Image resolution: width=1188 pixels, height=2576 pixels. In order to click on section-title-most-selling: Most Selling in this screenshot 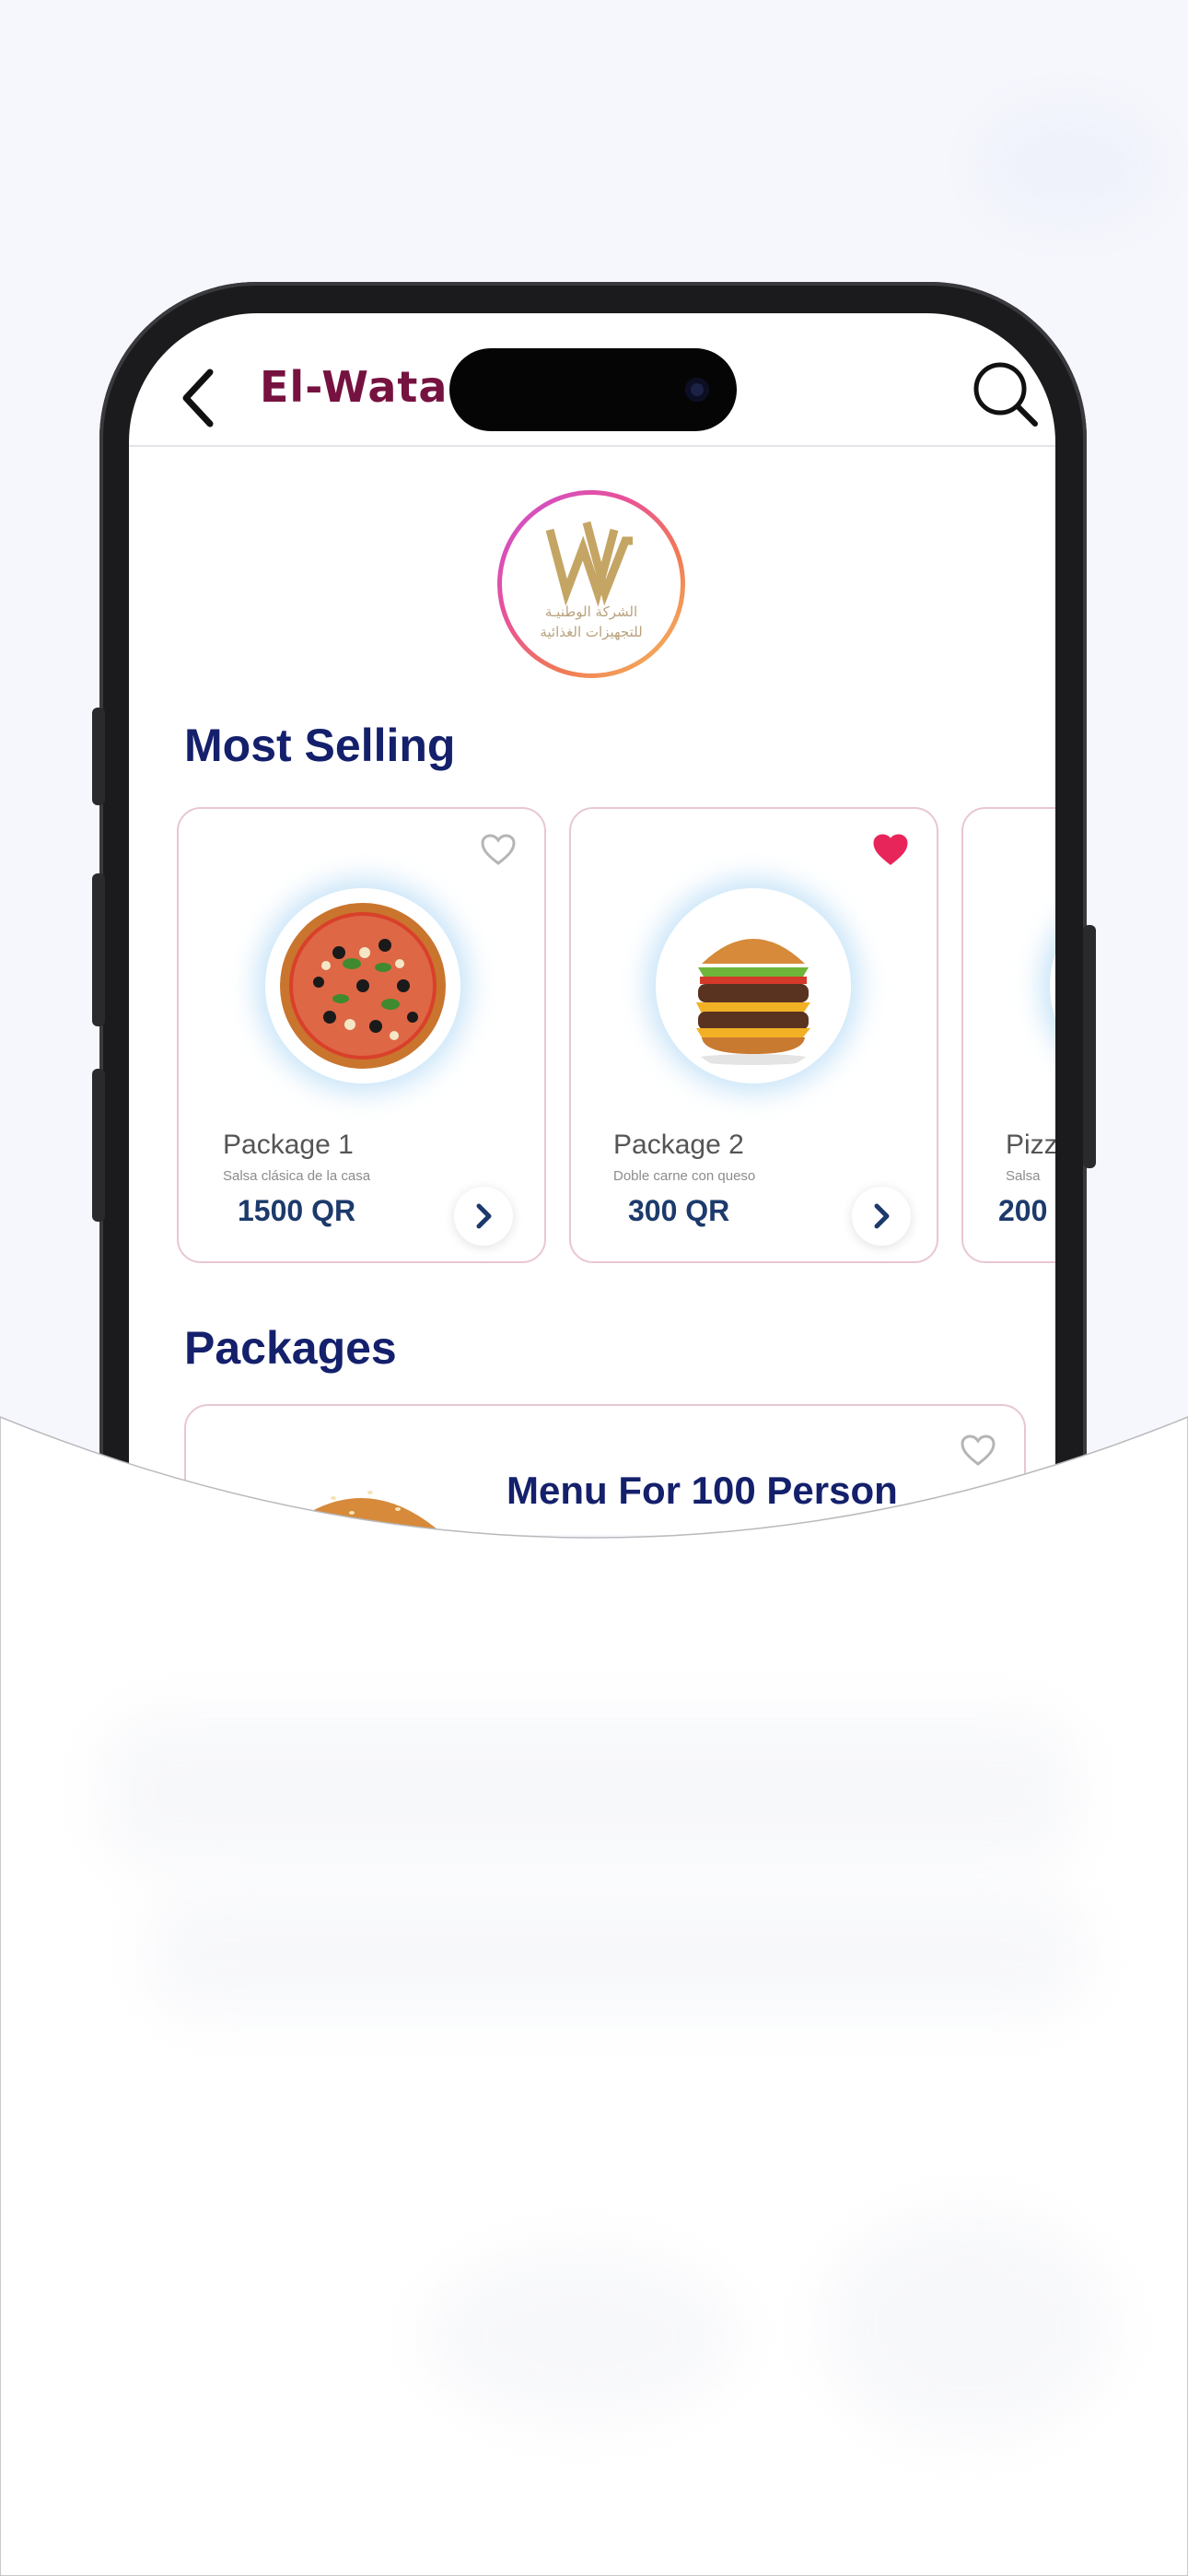, I will do `click(320, 745)`.